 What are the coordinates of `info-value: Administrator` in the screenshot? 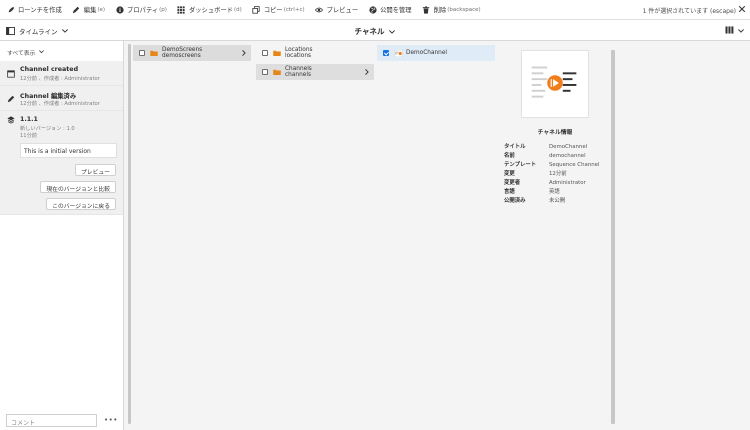 It's located at (567, 183).